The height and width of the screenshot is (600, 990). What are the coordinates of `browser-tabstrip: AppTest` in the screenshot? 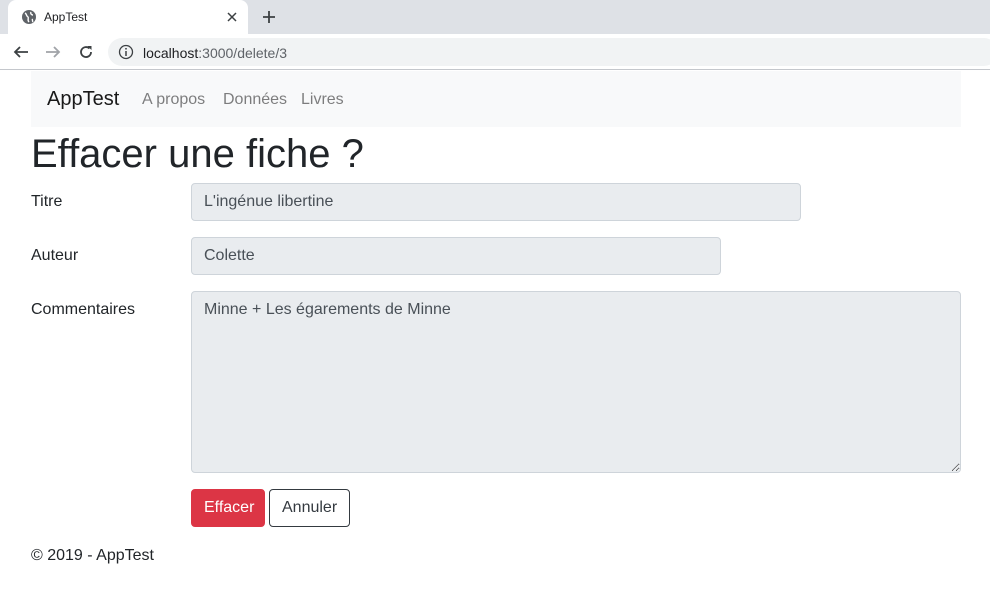 It's located at (495, 17).